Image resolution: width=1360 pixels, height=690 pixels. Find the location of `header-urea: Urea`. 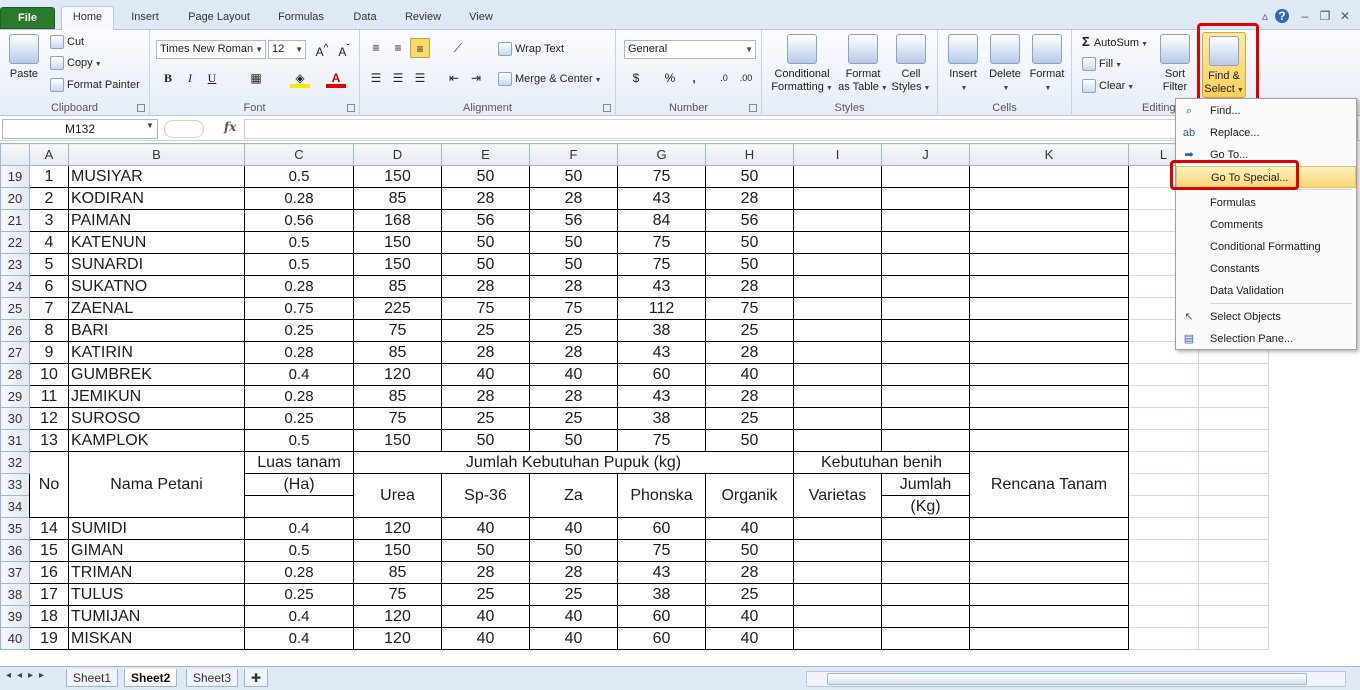

header-urea: Urea is located at coordinates (397, 495).